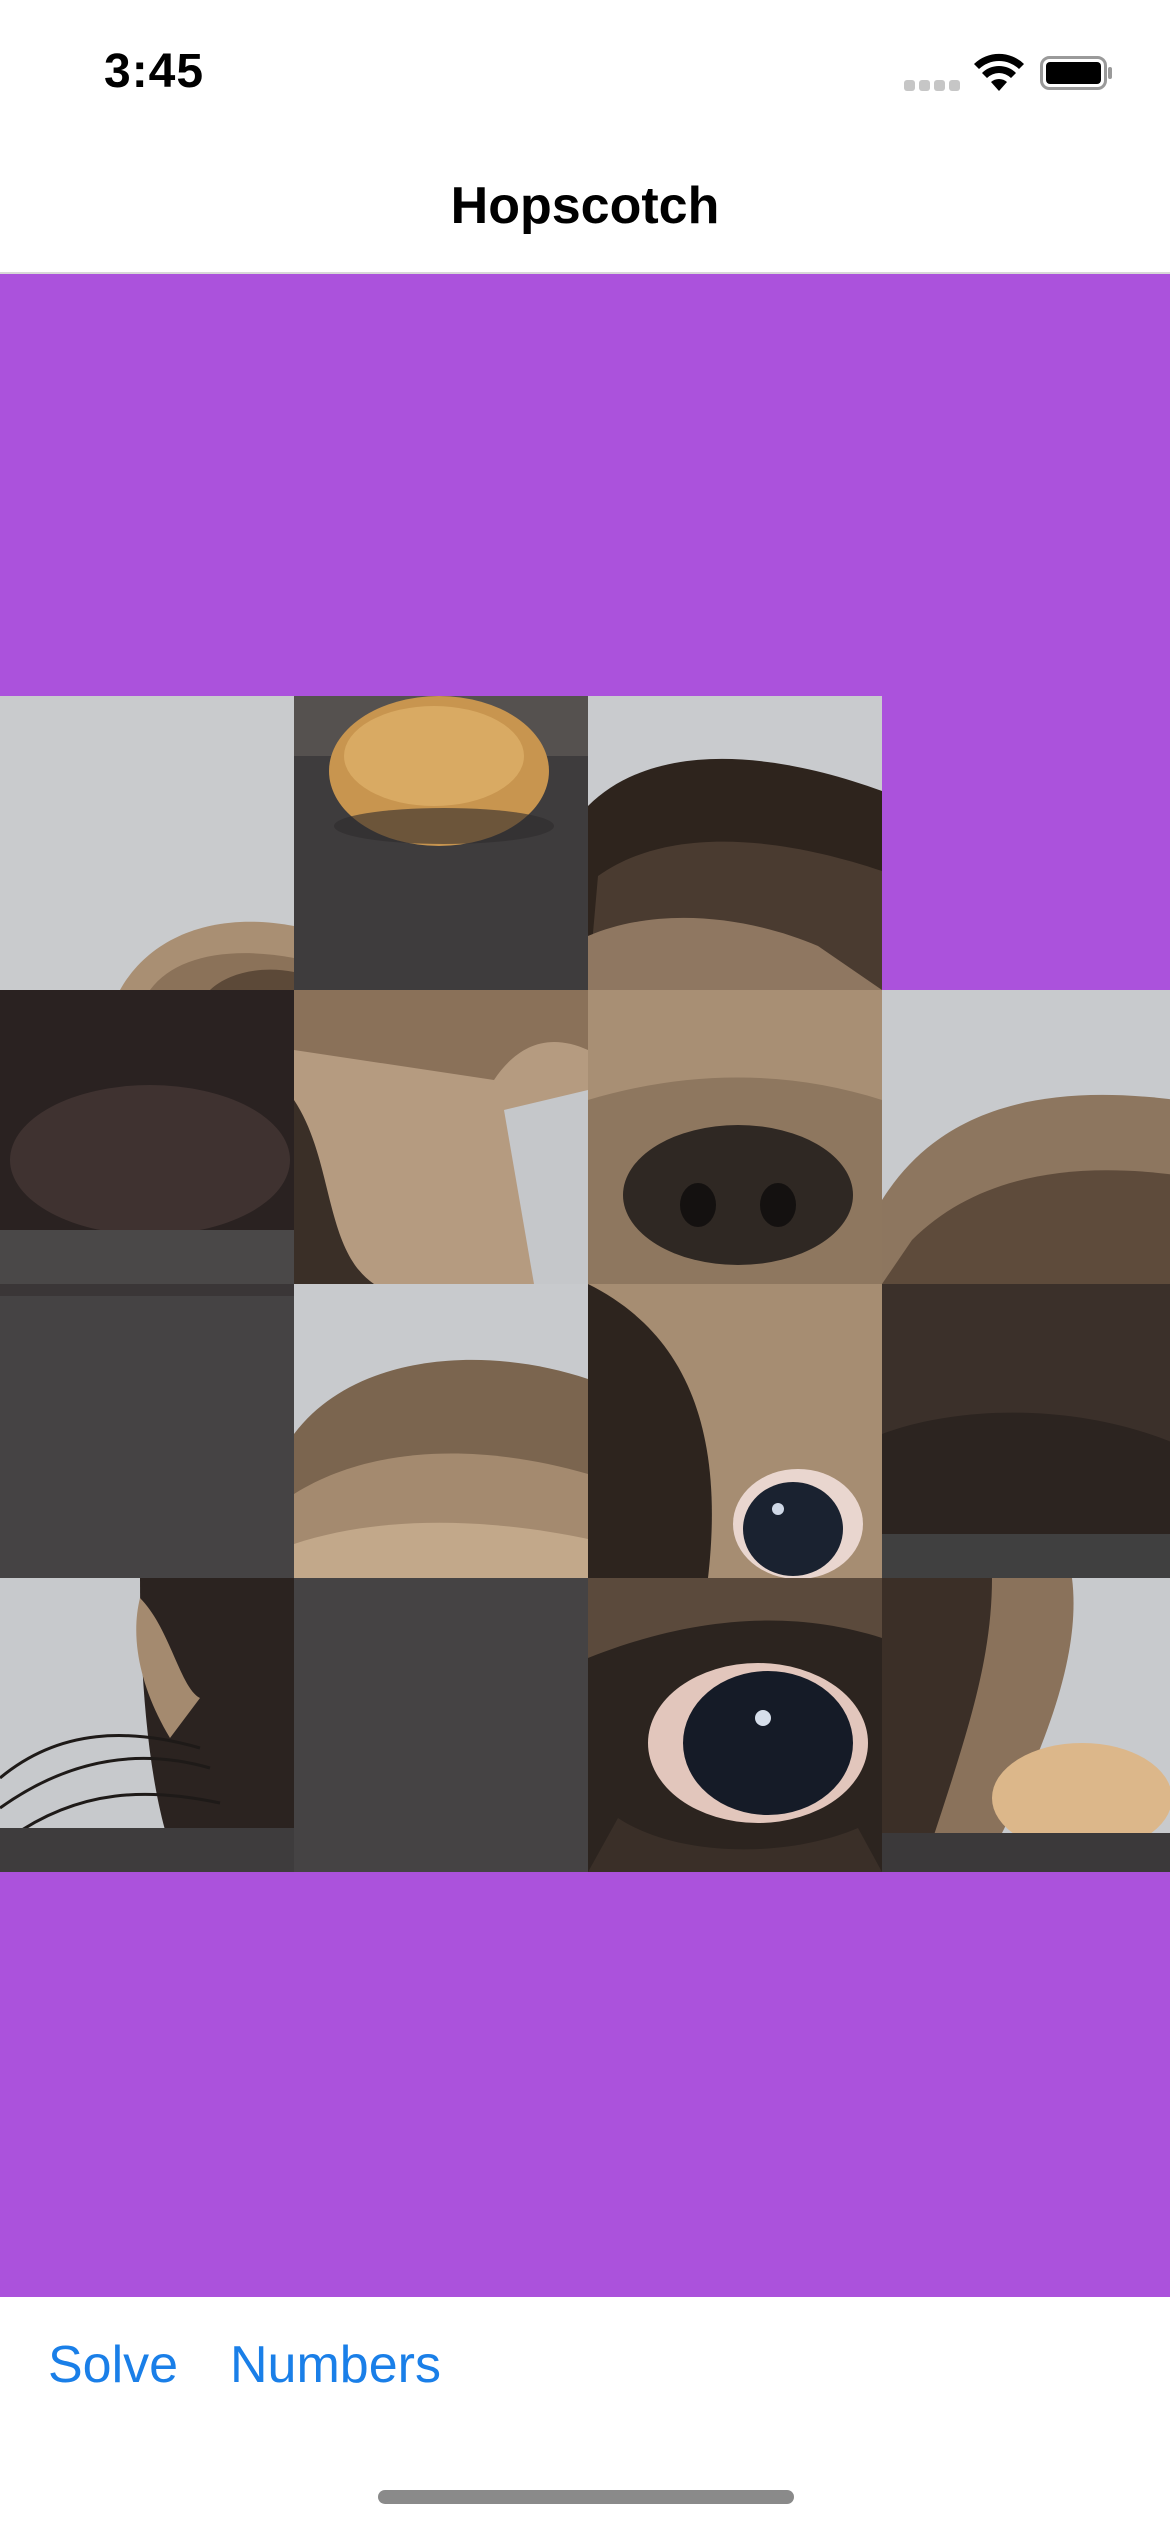 This screenshot has height=2532, width=1170. Describe the element at coordinates (586, 2497) in the screenshot. I see `home-indicator` at that location.